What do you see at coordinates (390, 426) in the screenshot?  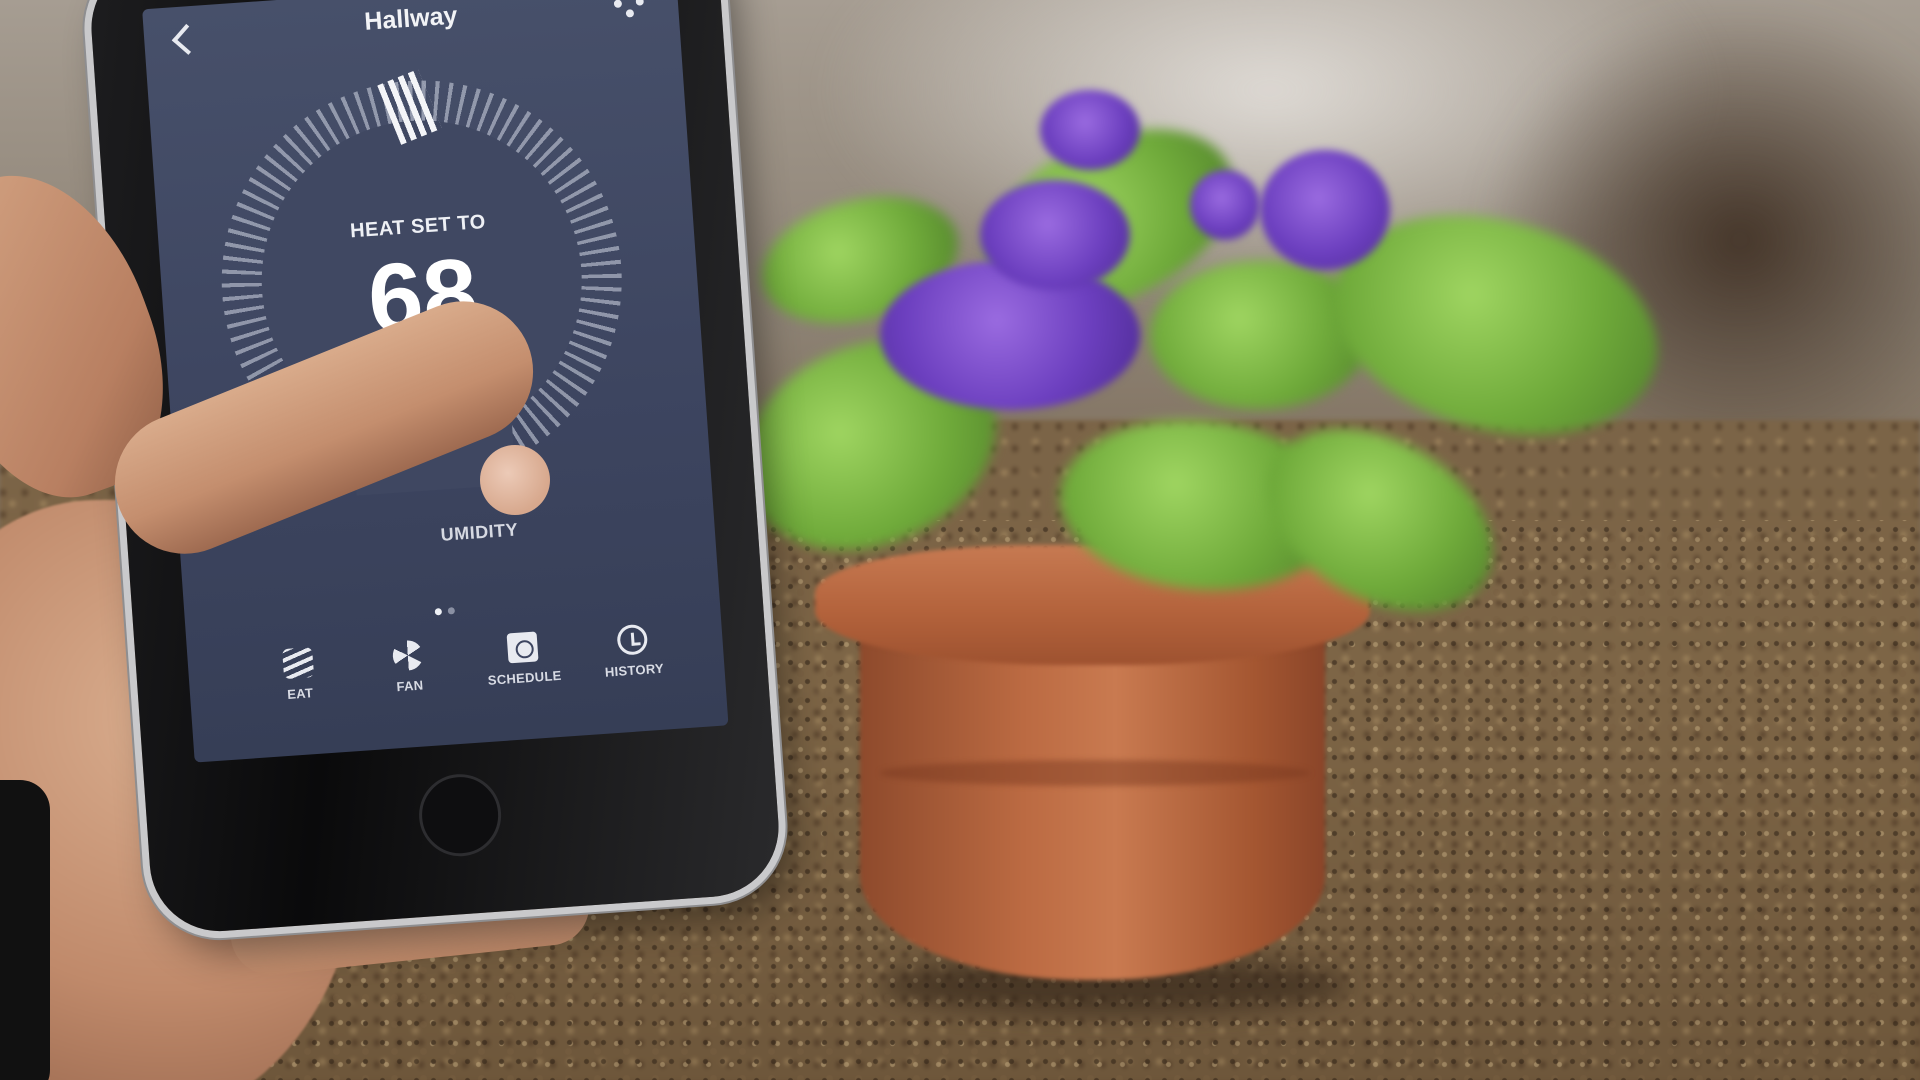 I see `chevron-down-icon` at bounding box center [390, 426].